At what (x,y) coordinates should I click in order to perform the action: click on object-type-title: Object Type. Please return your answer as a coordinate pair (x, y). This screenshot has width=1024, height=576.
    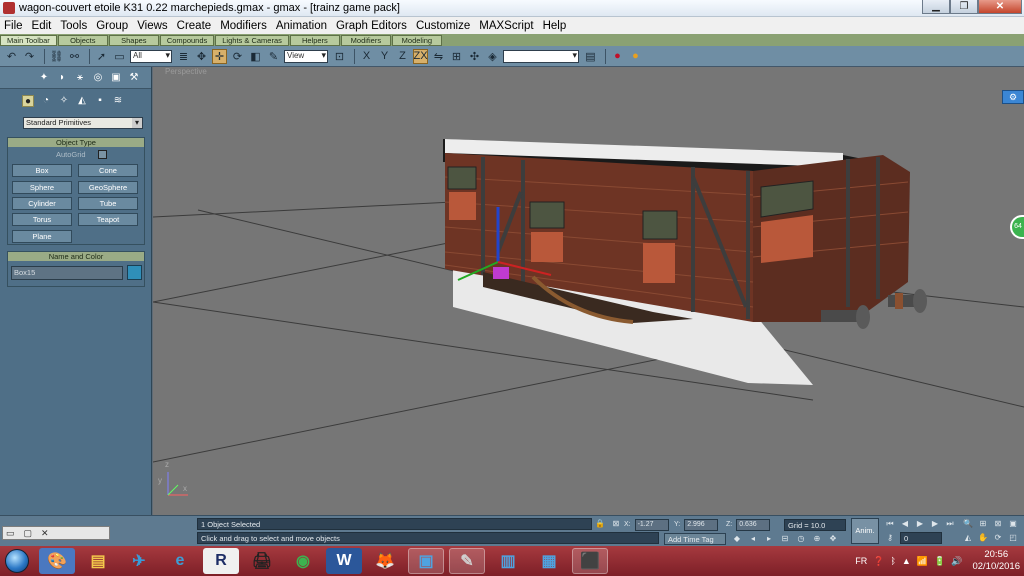
    Looking at the image, I should click on (76, 142).